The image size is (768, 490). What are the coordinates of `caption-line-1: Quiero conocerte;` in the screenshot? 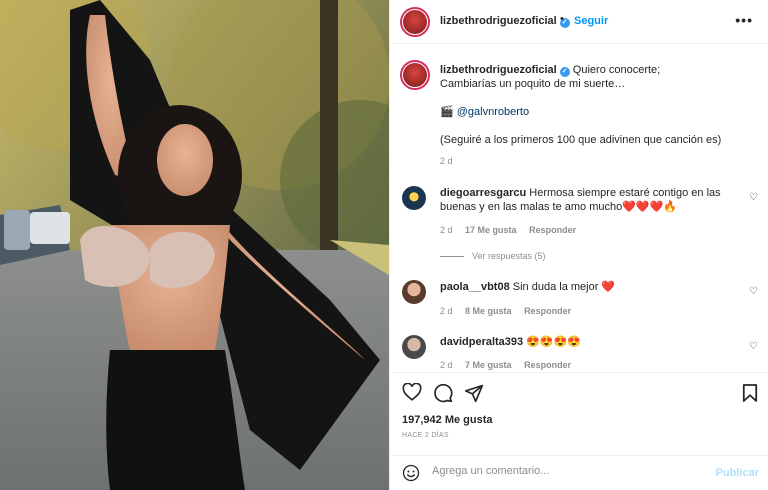 It's located at (616, 70).